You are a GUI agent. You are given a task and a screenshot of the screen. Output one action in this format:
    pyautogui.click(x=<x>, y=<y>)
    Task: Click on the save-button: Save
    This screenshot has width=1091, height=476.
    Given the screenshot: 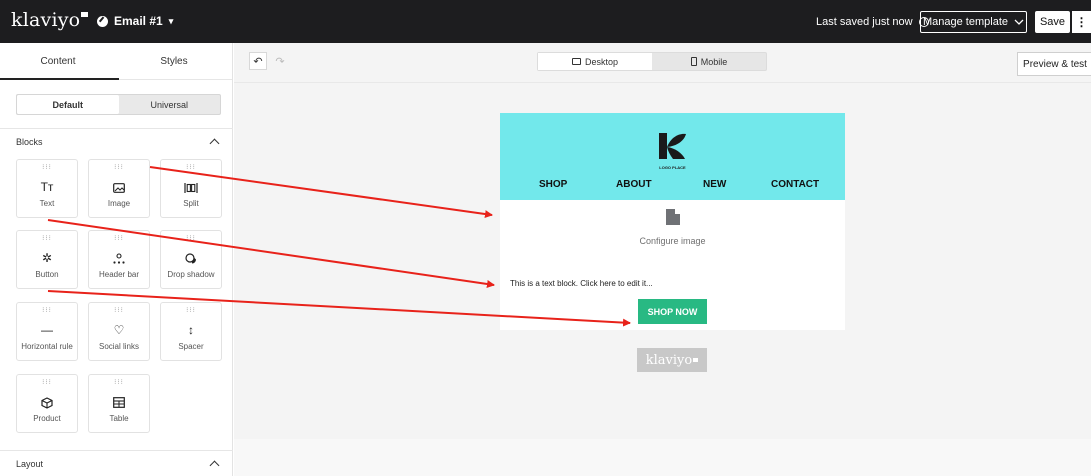 What is the action you would take?
    pyautogui.click(x=1052, y=22)
    